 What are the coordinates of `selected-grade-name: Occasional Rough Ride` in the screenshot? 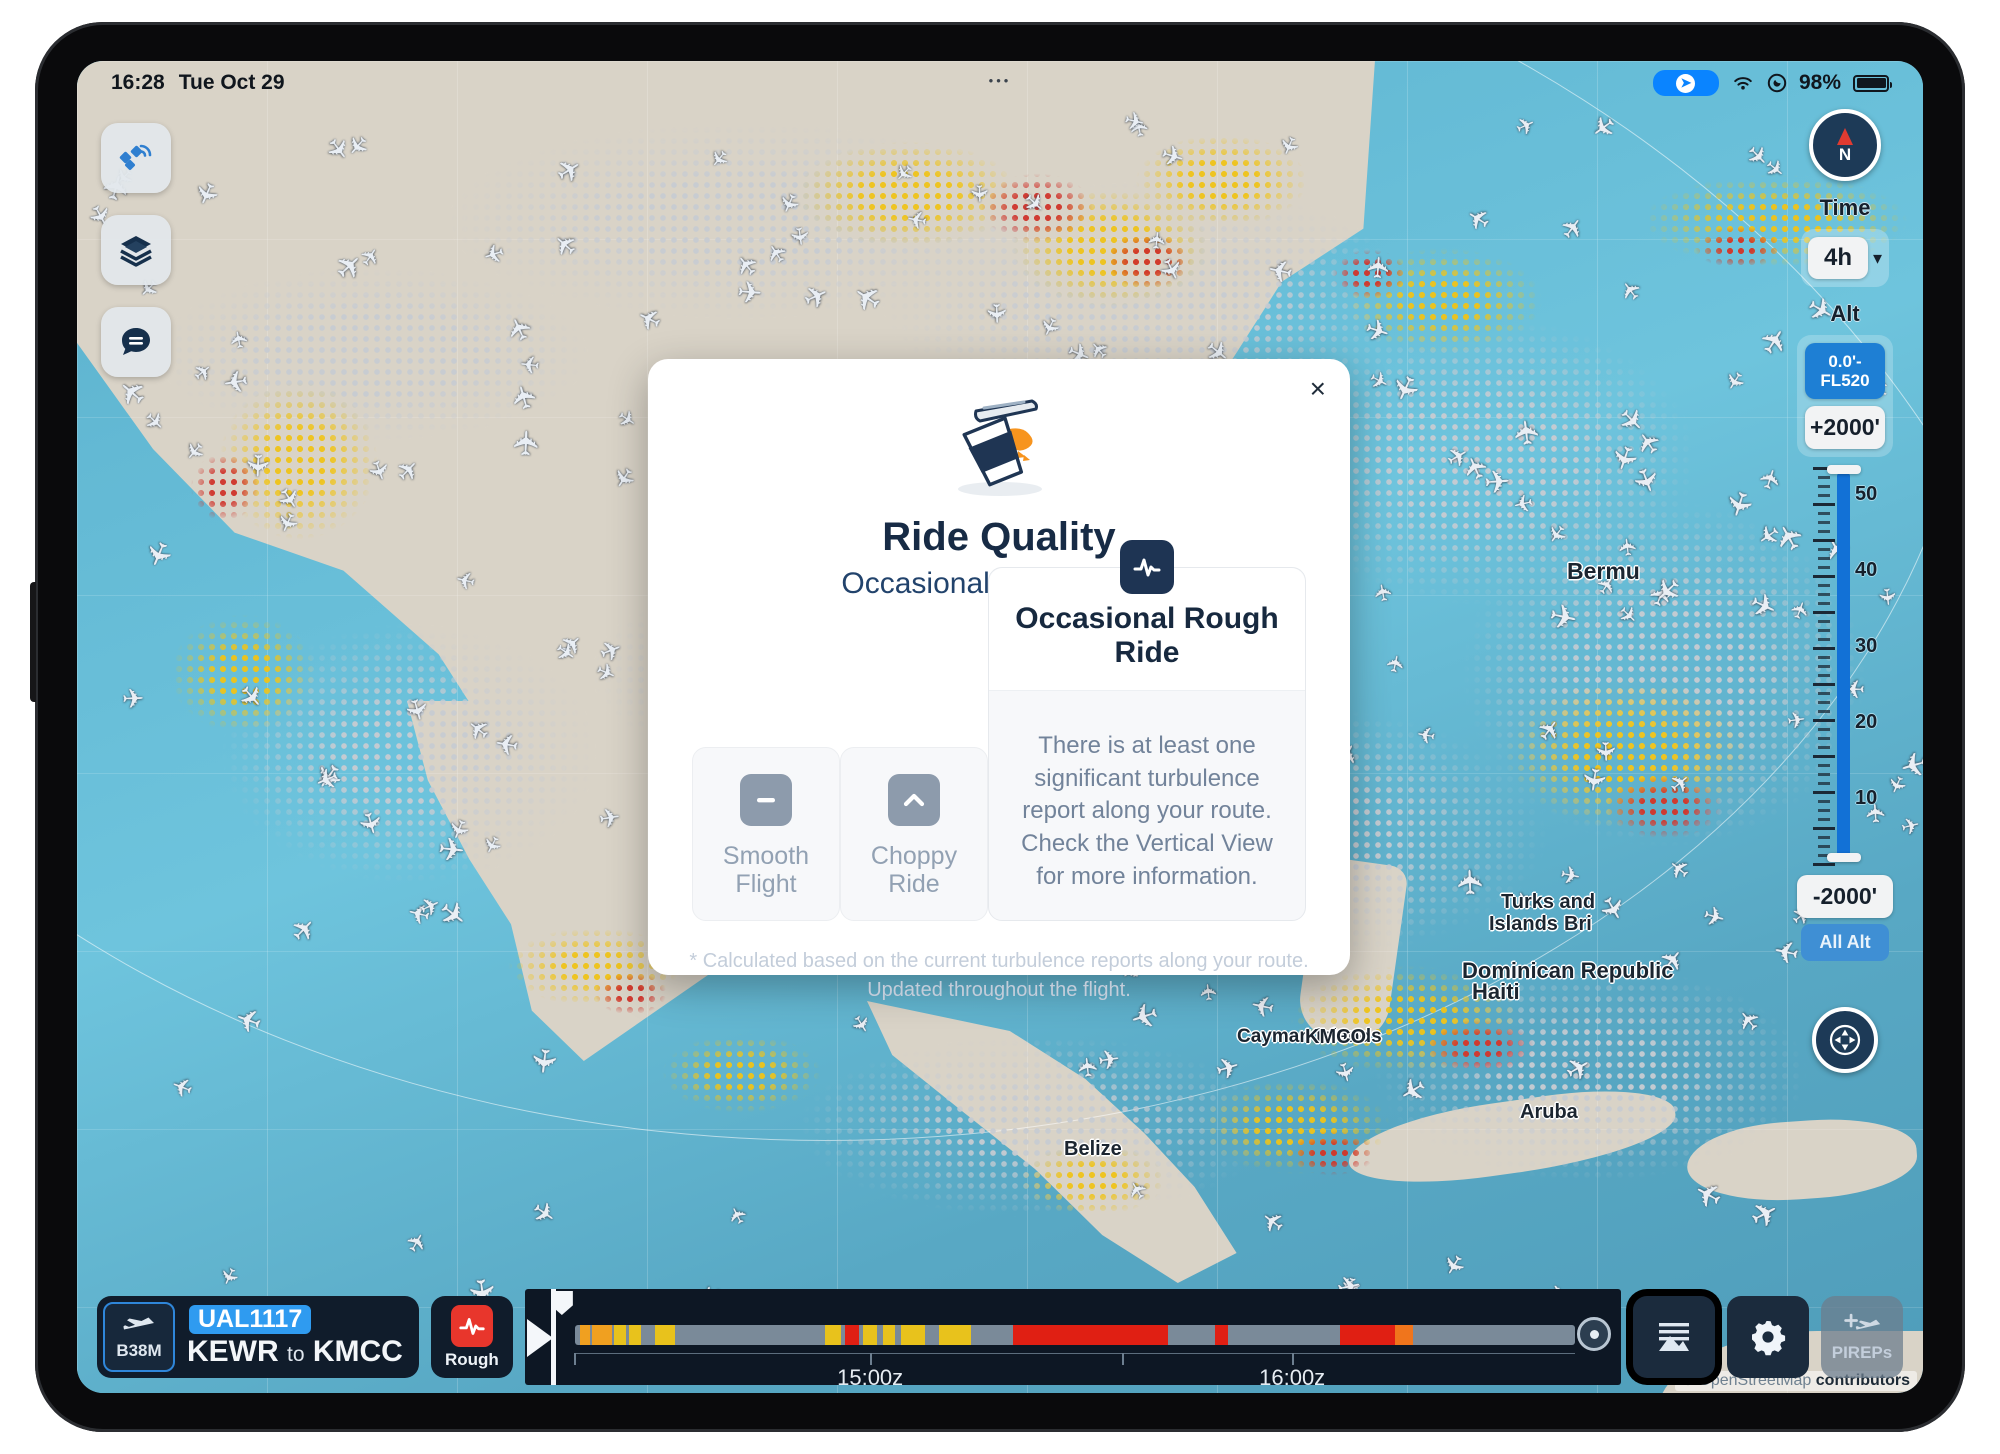 It's located at (1147, 635).